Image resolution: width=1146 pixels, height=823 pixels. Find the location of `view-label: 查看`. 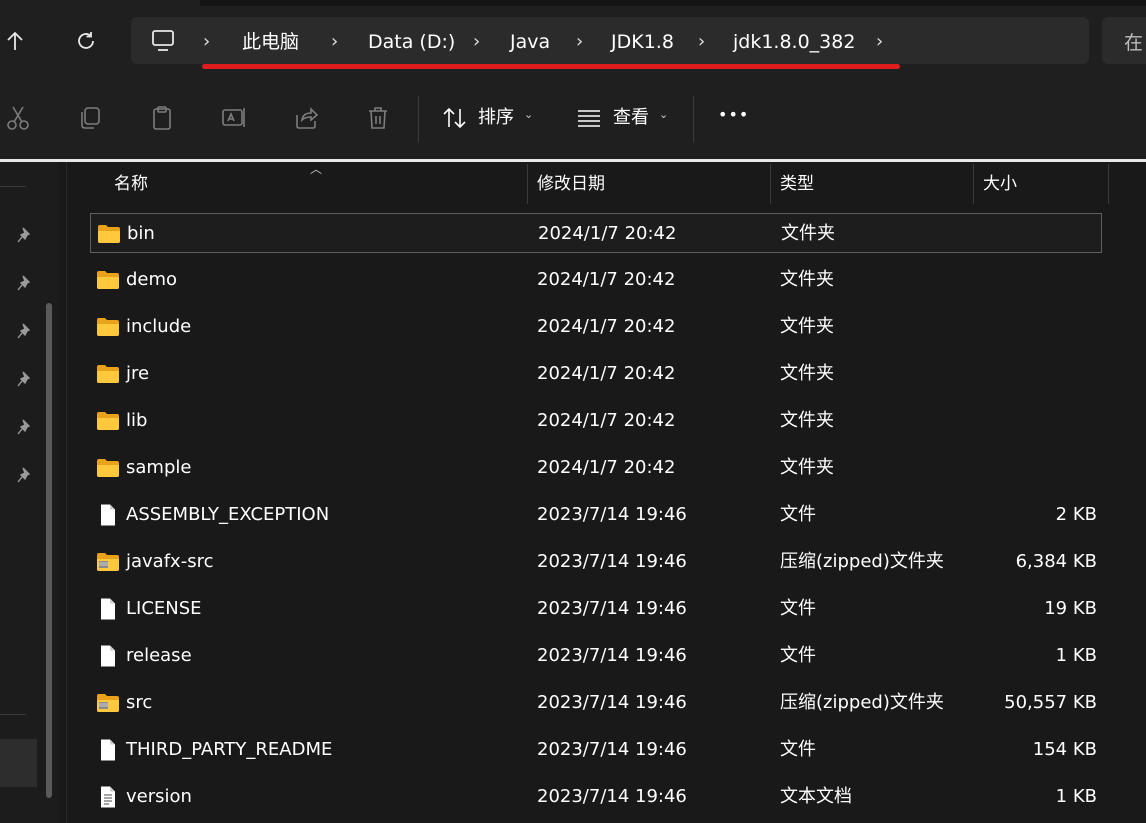

view-label: 查看 is located at coordinates (631, 117).